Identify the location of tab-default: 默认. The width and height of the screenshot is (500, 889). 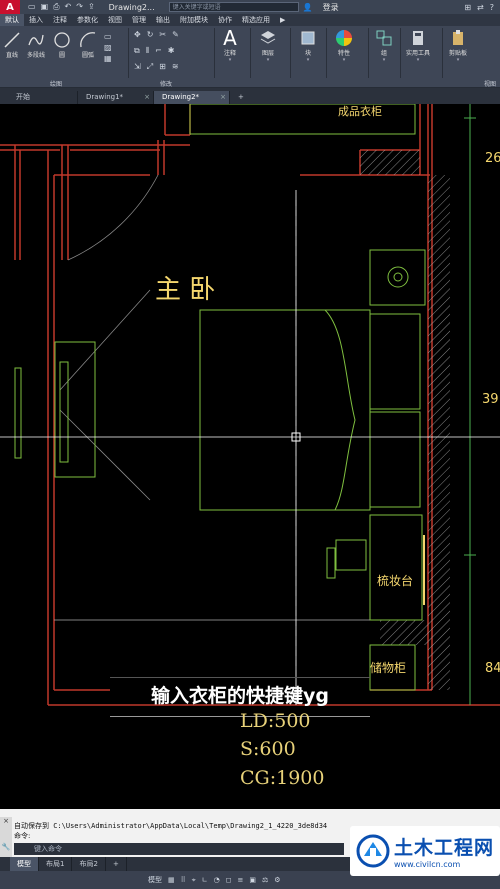
(12, 20).